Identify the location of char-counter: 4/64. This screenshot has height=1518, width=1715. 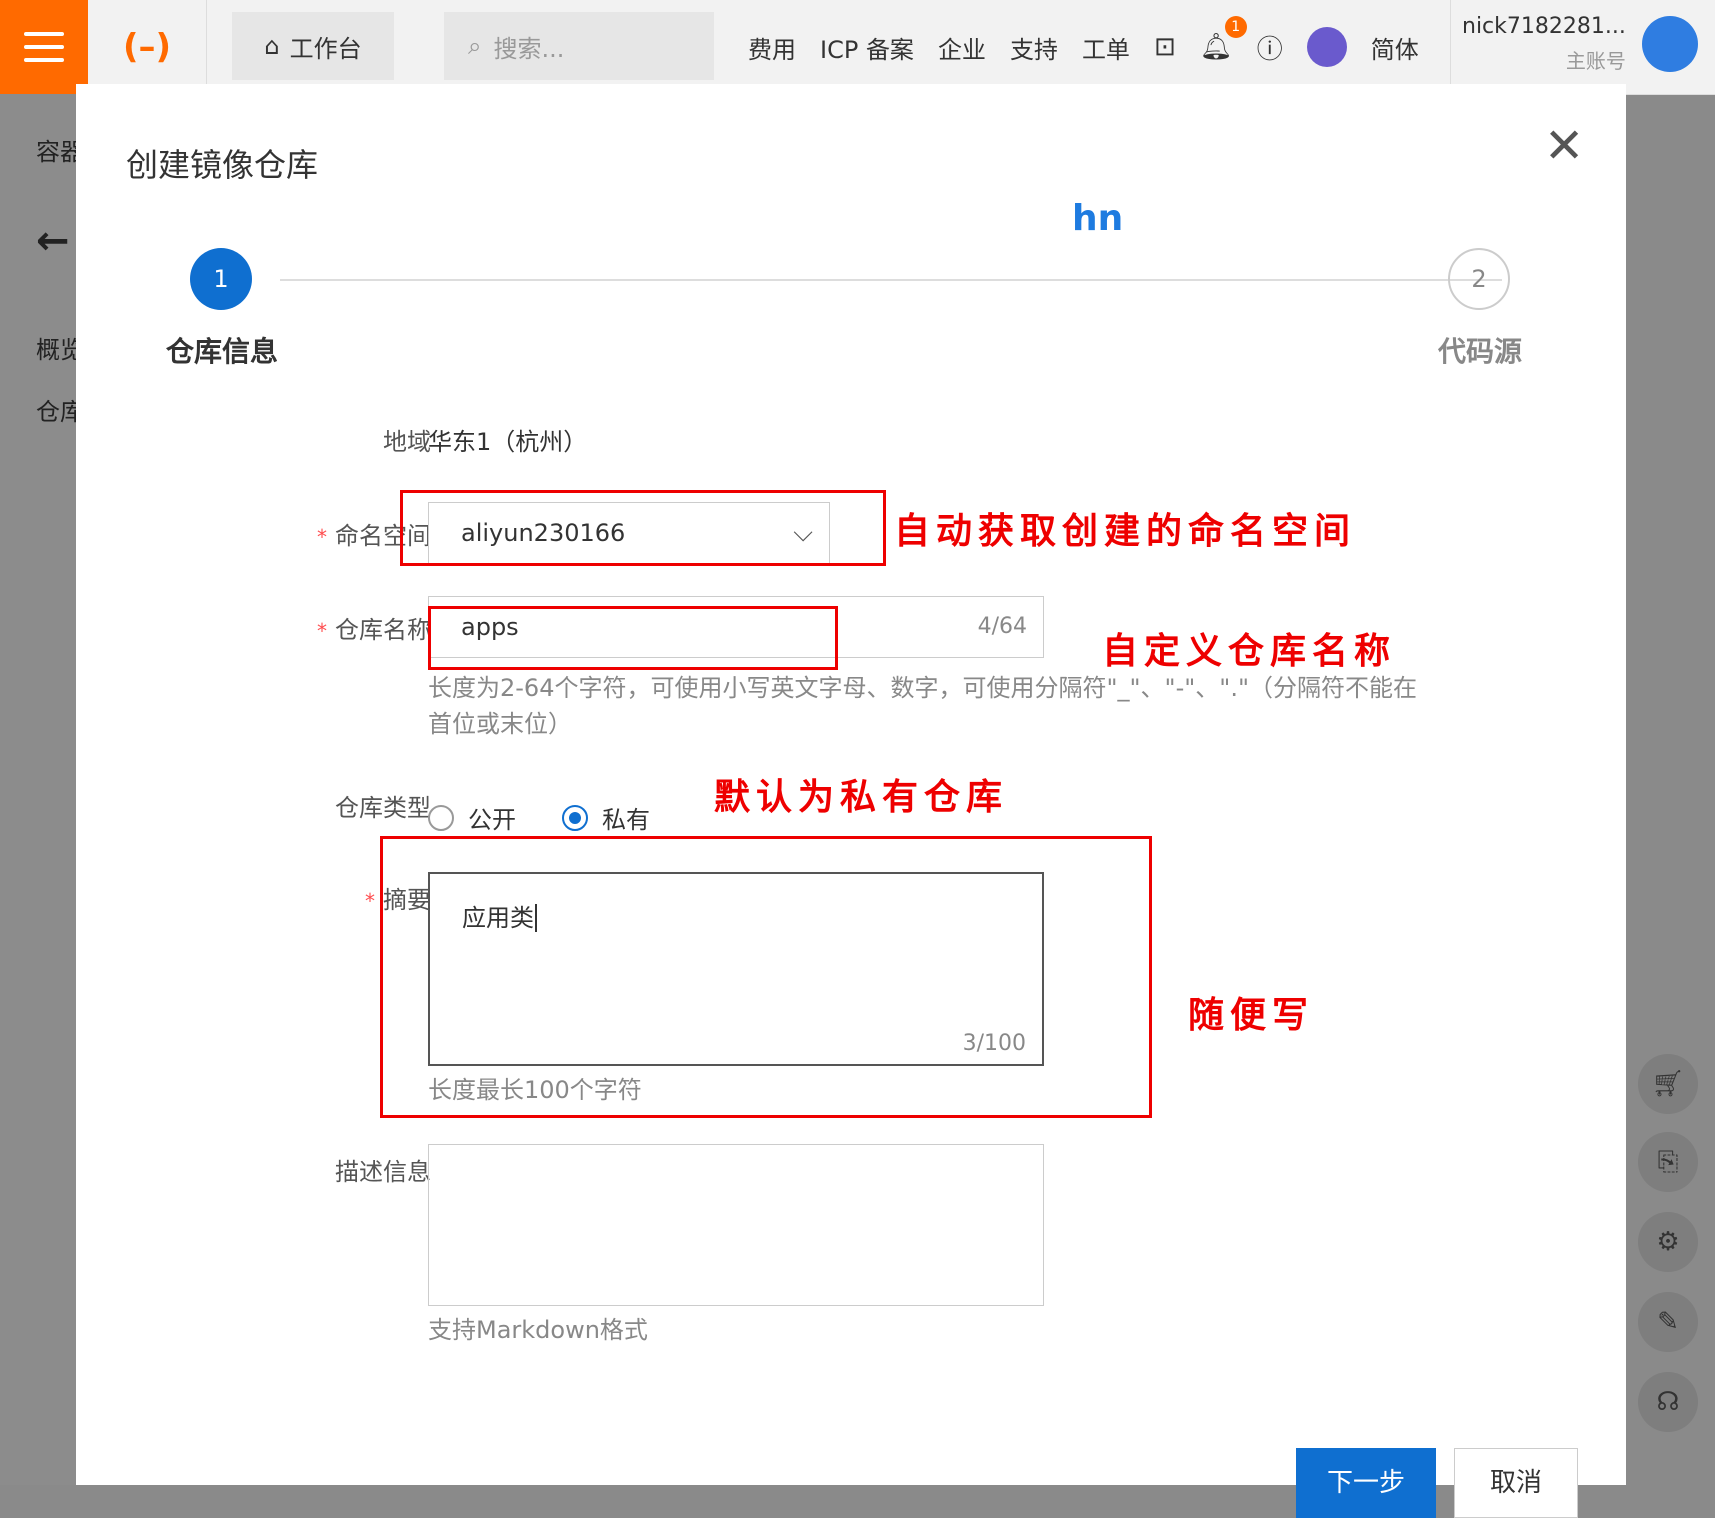
(1002, 626).